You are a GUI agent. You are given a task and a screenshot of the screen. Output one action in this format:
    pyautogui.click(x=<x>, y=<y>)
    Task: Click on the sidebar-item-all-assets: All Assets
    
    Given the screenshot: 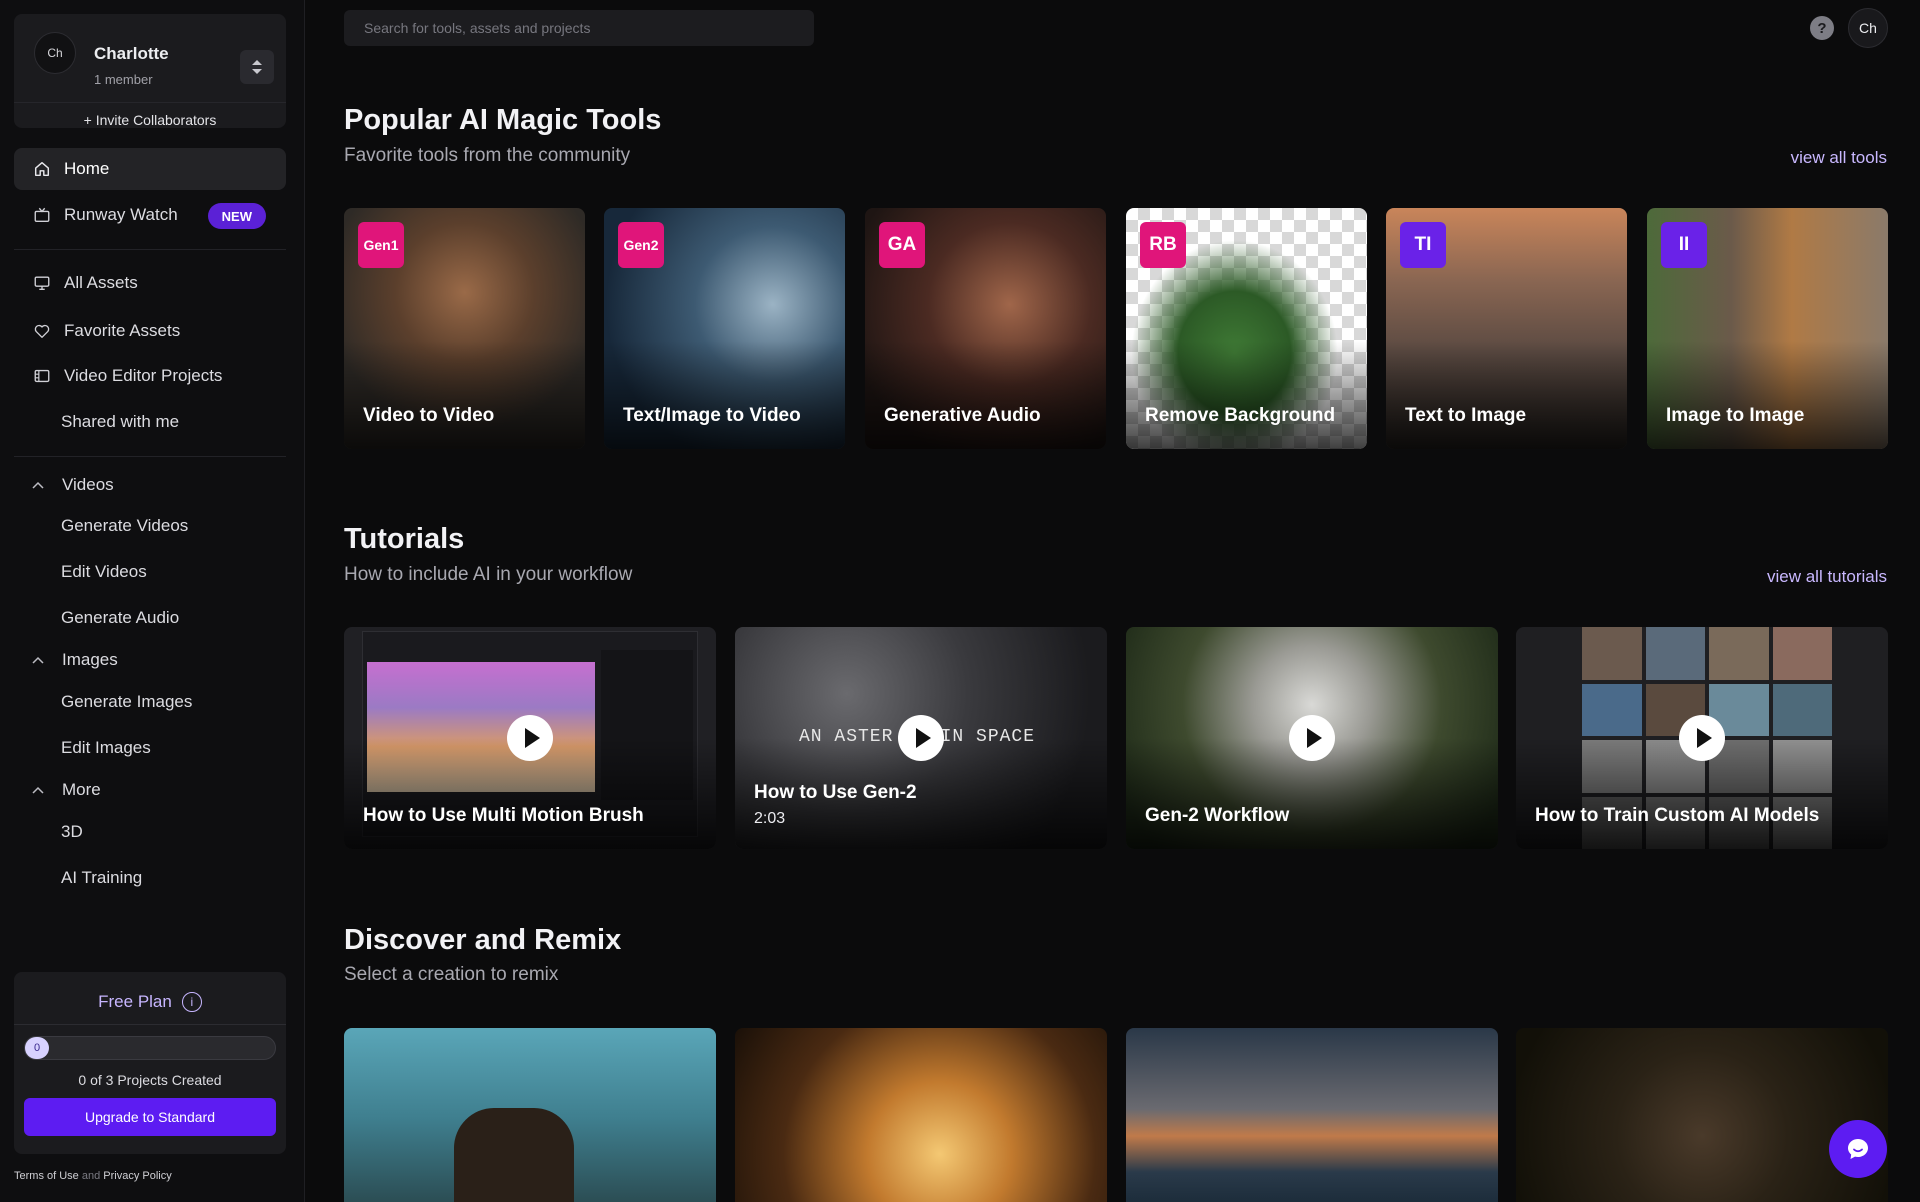 What is the action you would take?
    pyautogui.click(x=150, y=283)
    